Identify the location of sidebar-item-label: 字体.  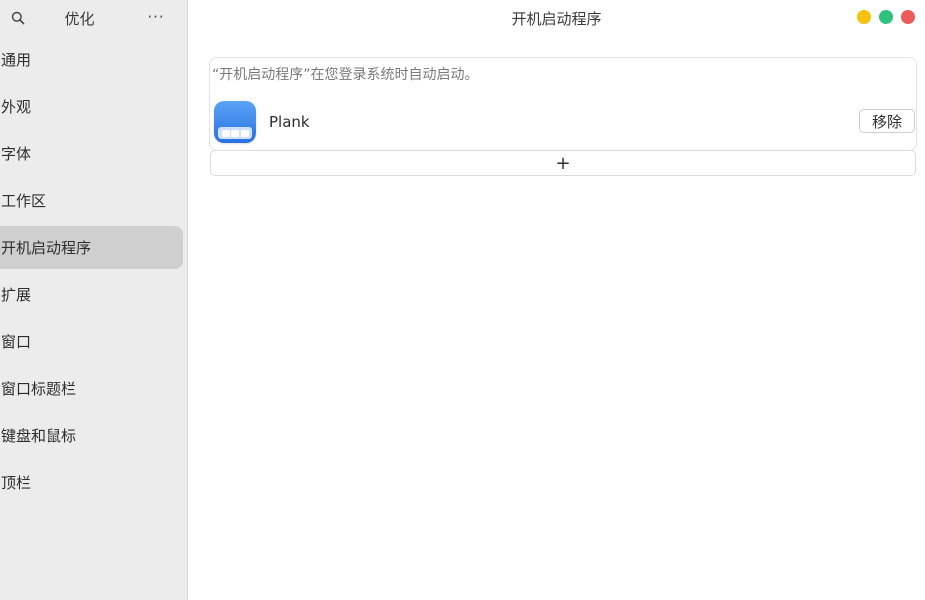
(16, 154).